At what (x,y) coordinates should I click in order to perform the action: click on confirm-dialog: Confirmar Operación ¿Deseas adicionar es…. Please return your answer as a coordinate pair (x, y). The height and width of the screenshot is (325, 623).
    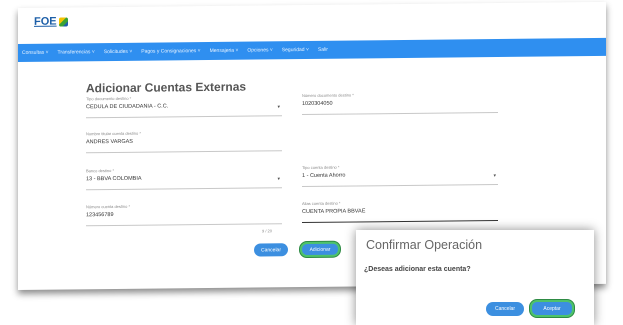
    Looking at the image, I should click on (475, 277).